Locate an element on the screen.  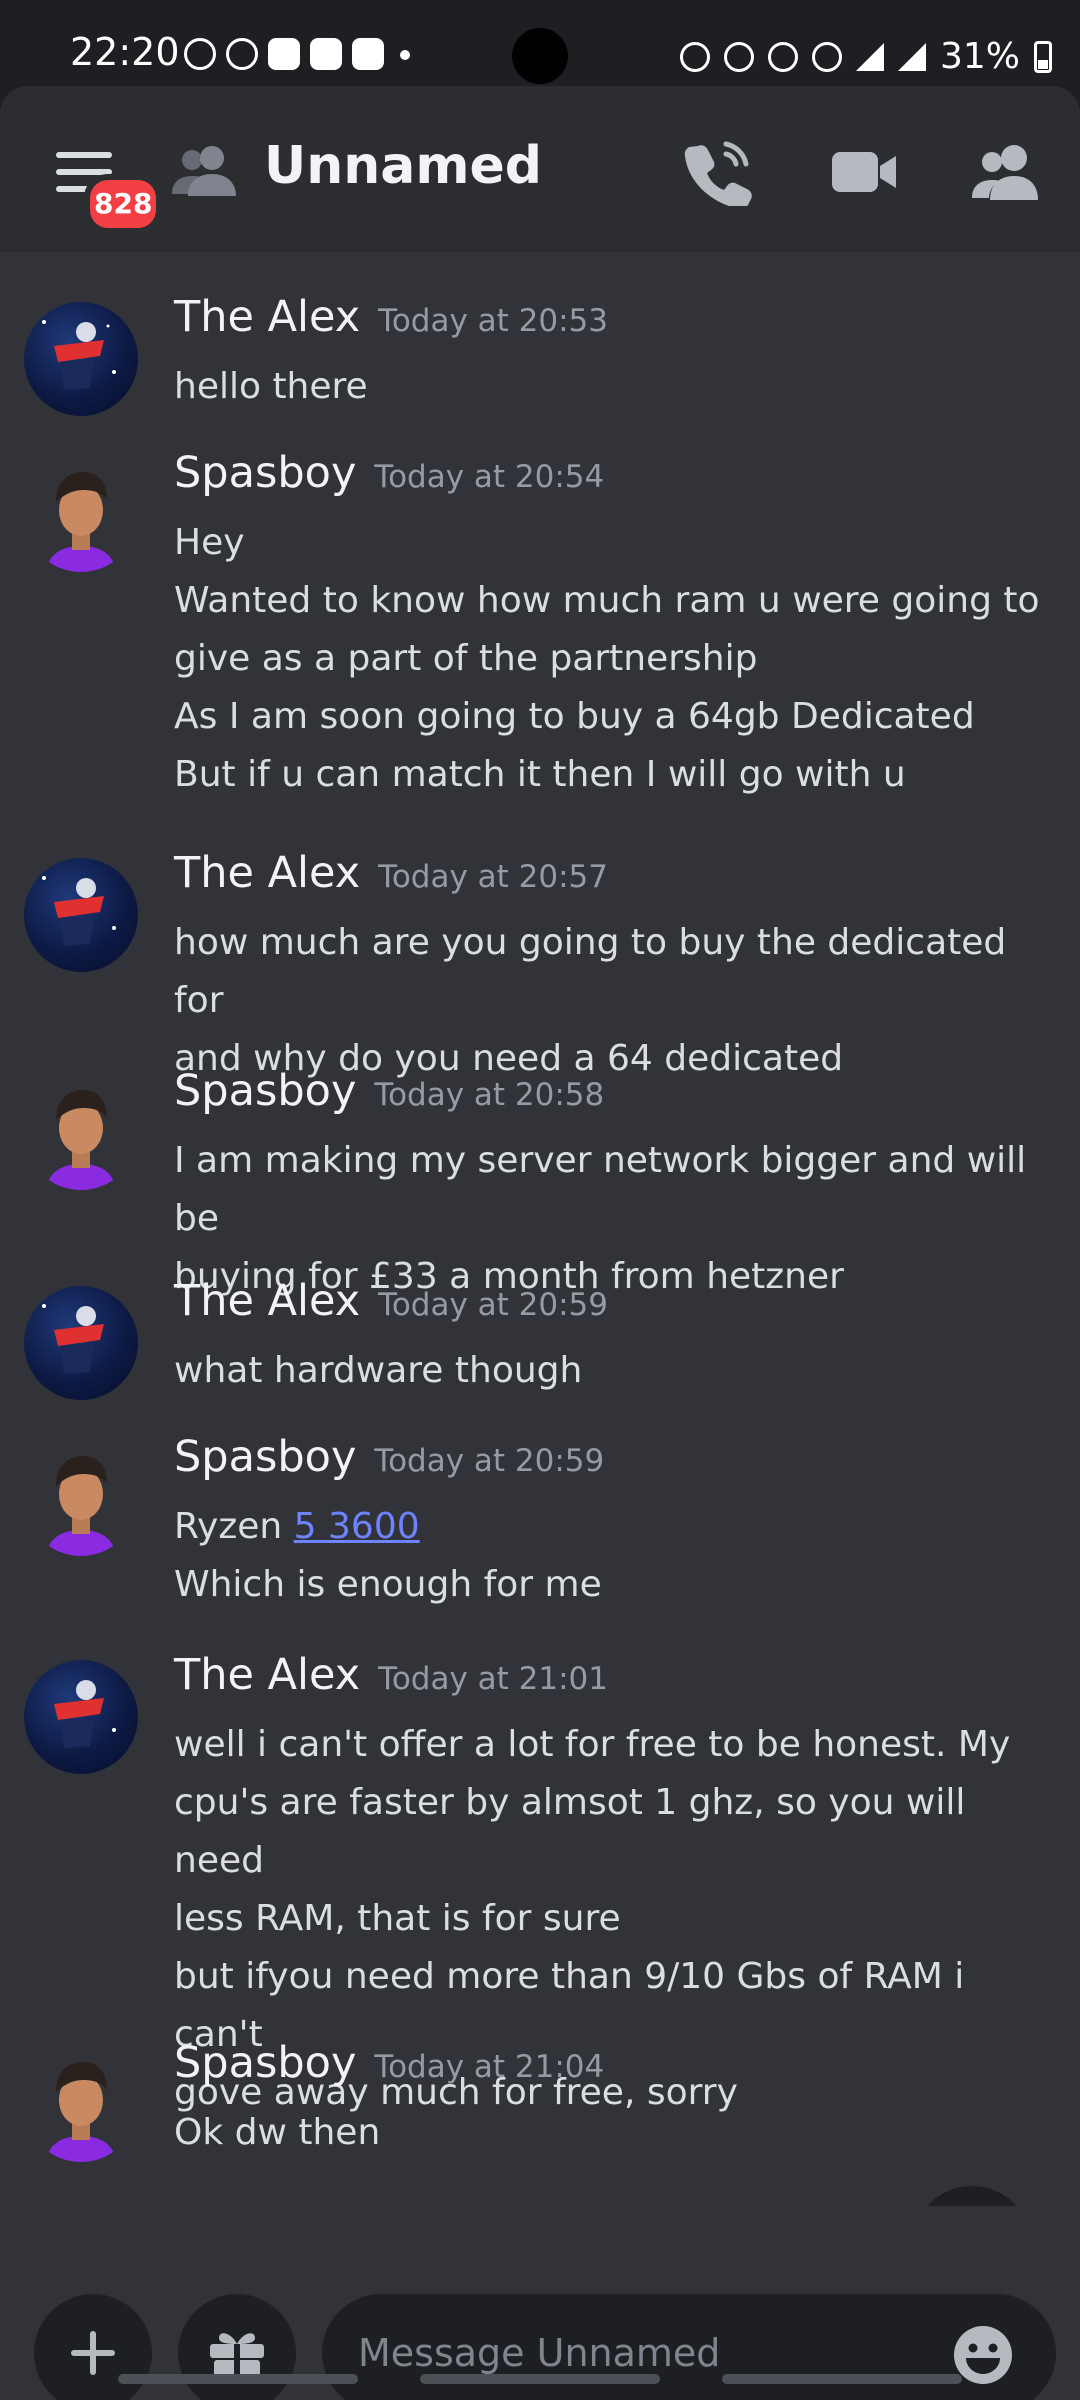
status-time: 22:20 is located at coordinates (125, 52).